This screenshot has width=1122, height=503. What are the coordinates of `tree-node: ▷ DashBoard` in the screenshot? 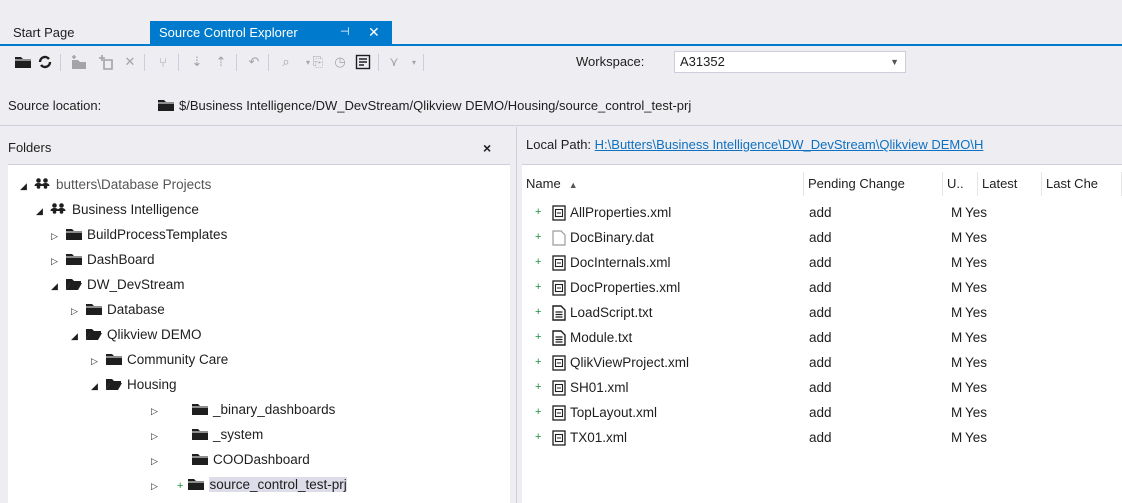 It's located at (103, 259).